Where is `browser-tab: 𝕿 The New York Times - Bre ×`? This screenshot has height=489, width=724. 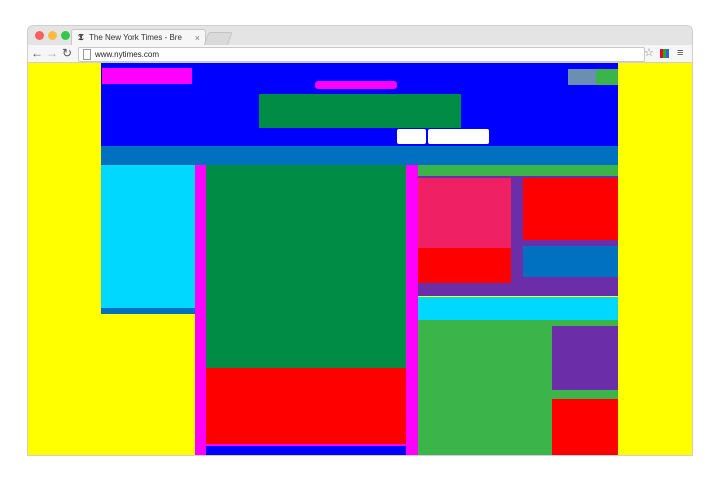 browser-tab: 𝕿 The New York Times - Bre × is located at coordinates (138, 37).